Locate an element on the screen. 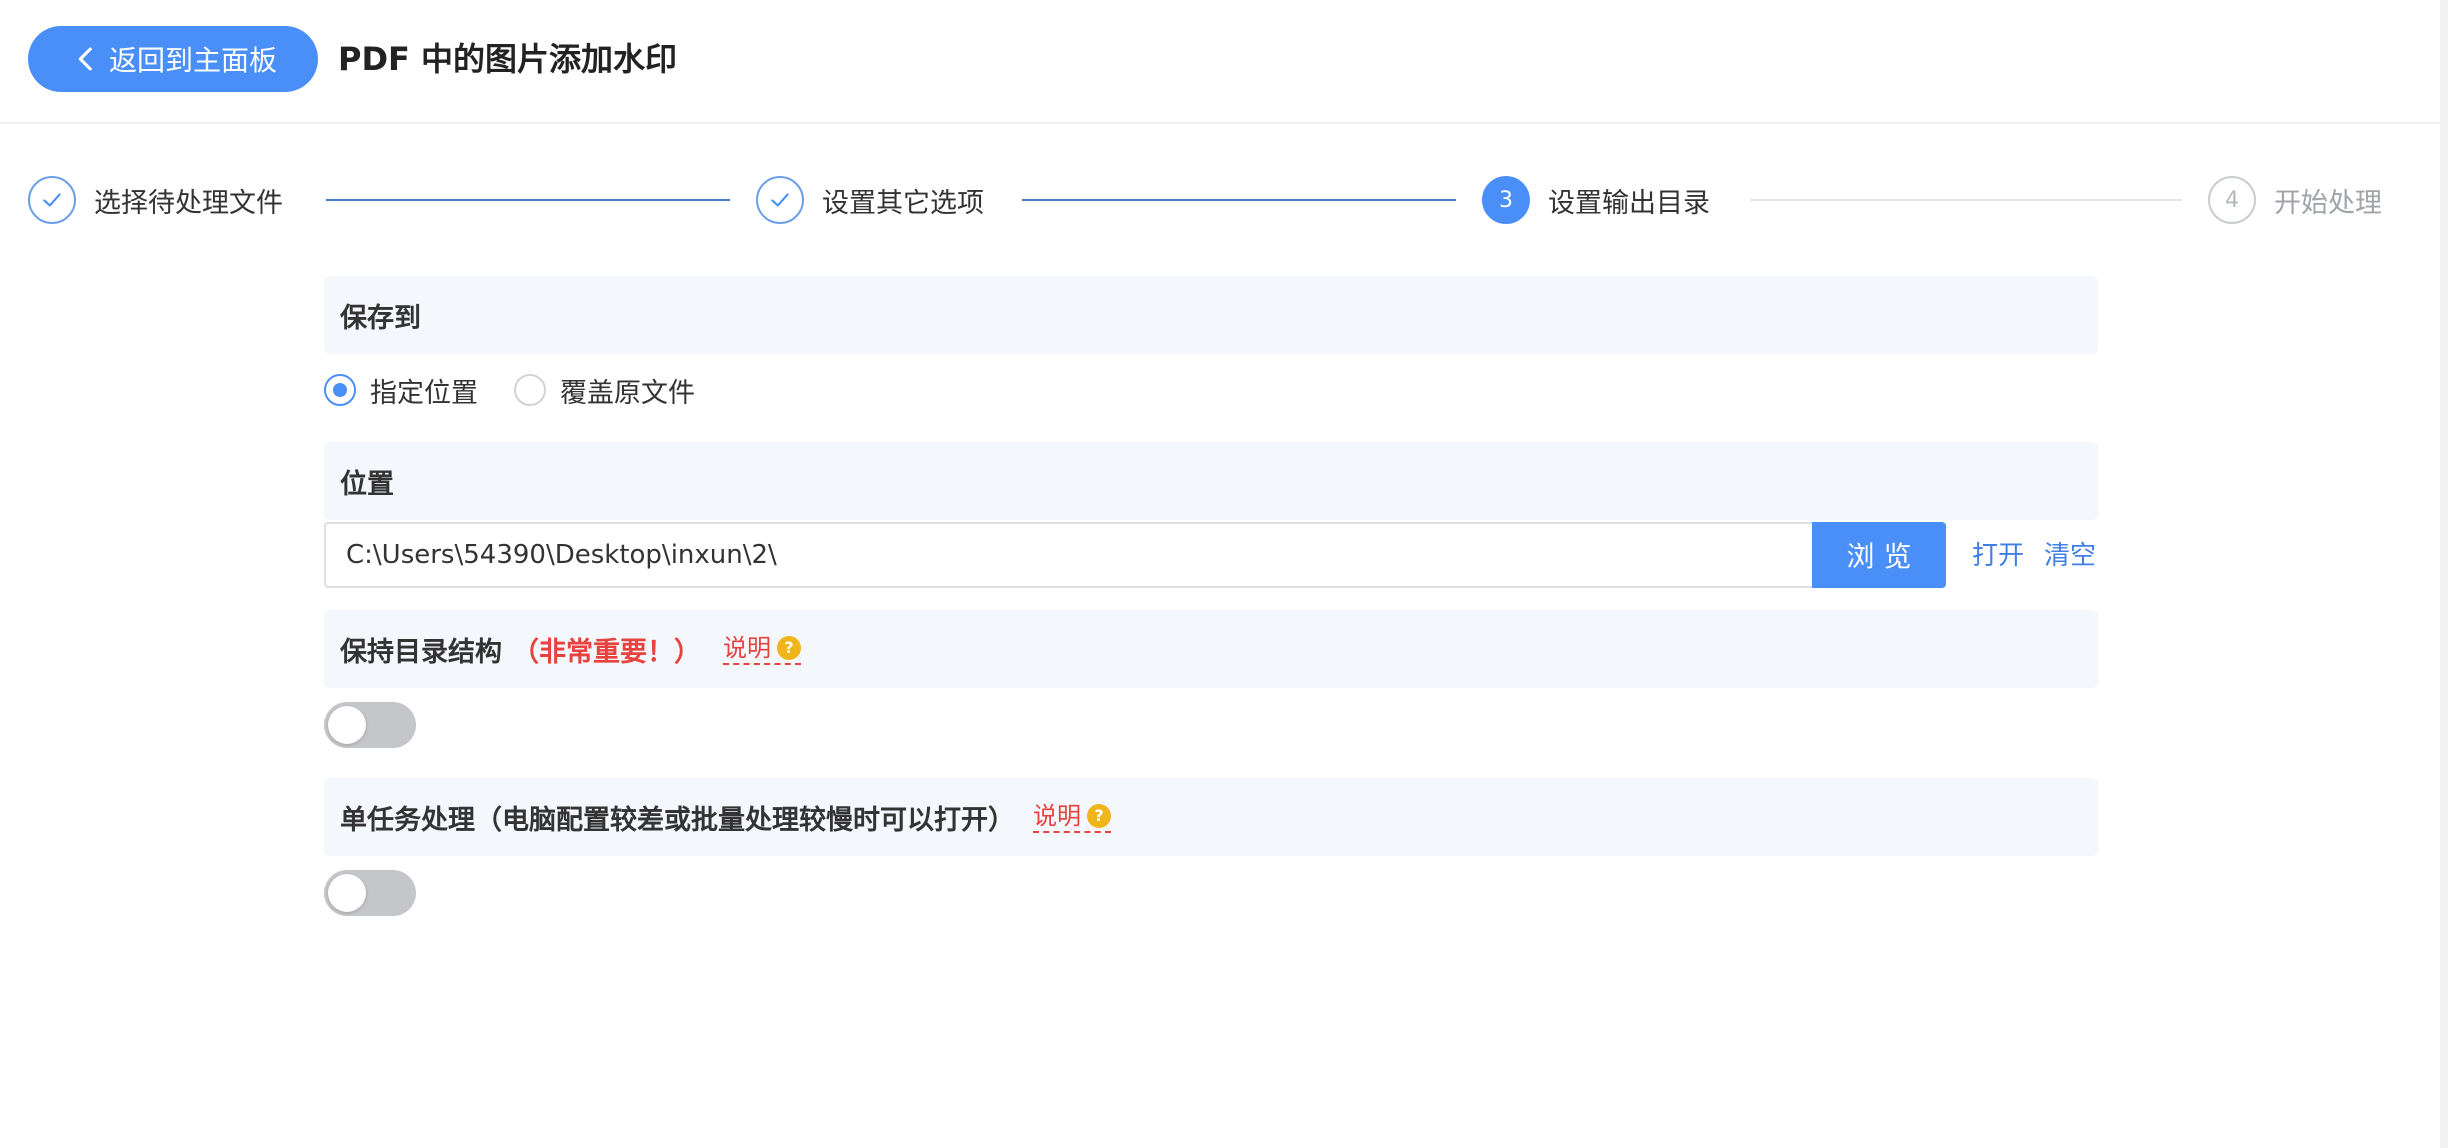 This screenshot has width=2448, height=1148. step-2: 设置其它选项 is located at coordinates (870, 200).